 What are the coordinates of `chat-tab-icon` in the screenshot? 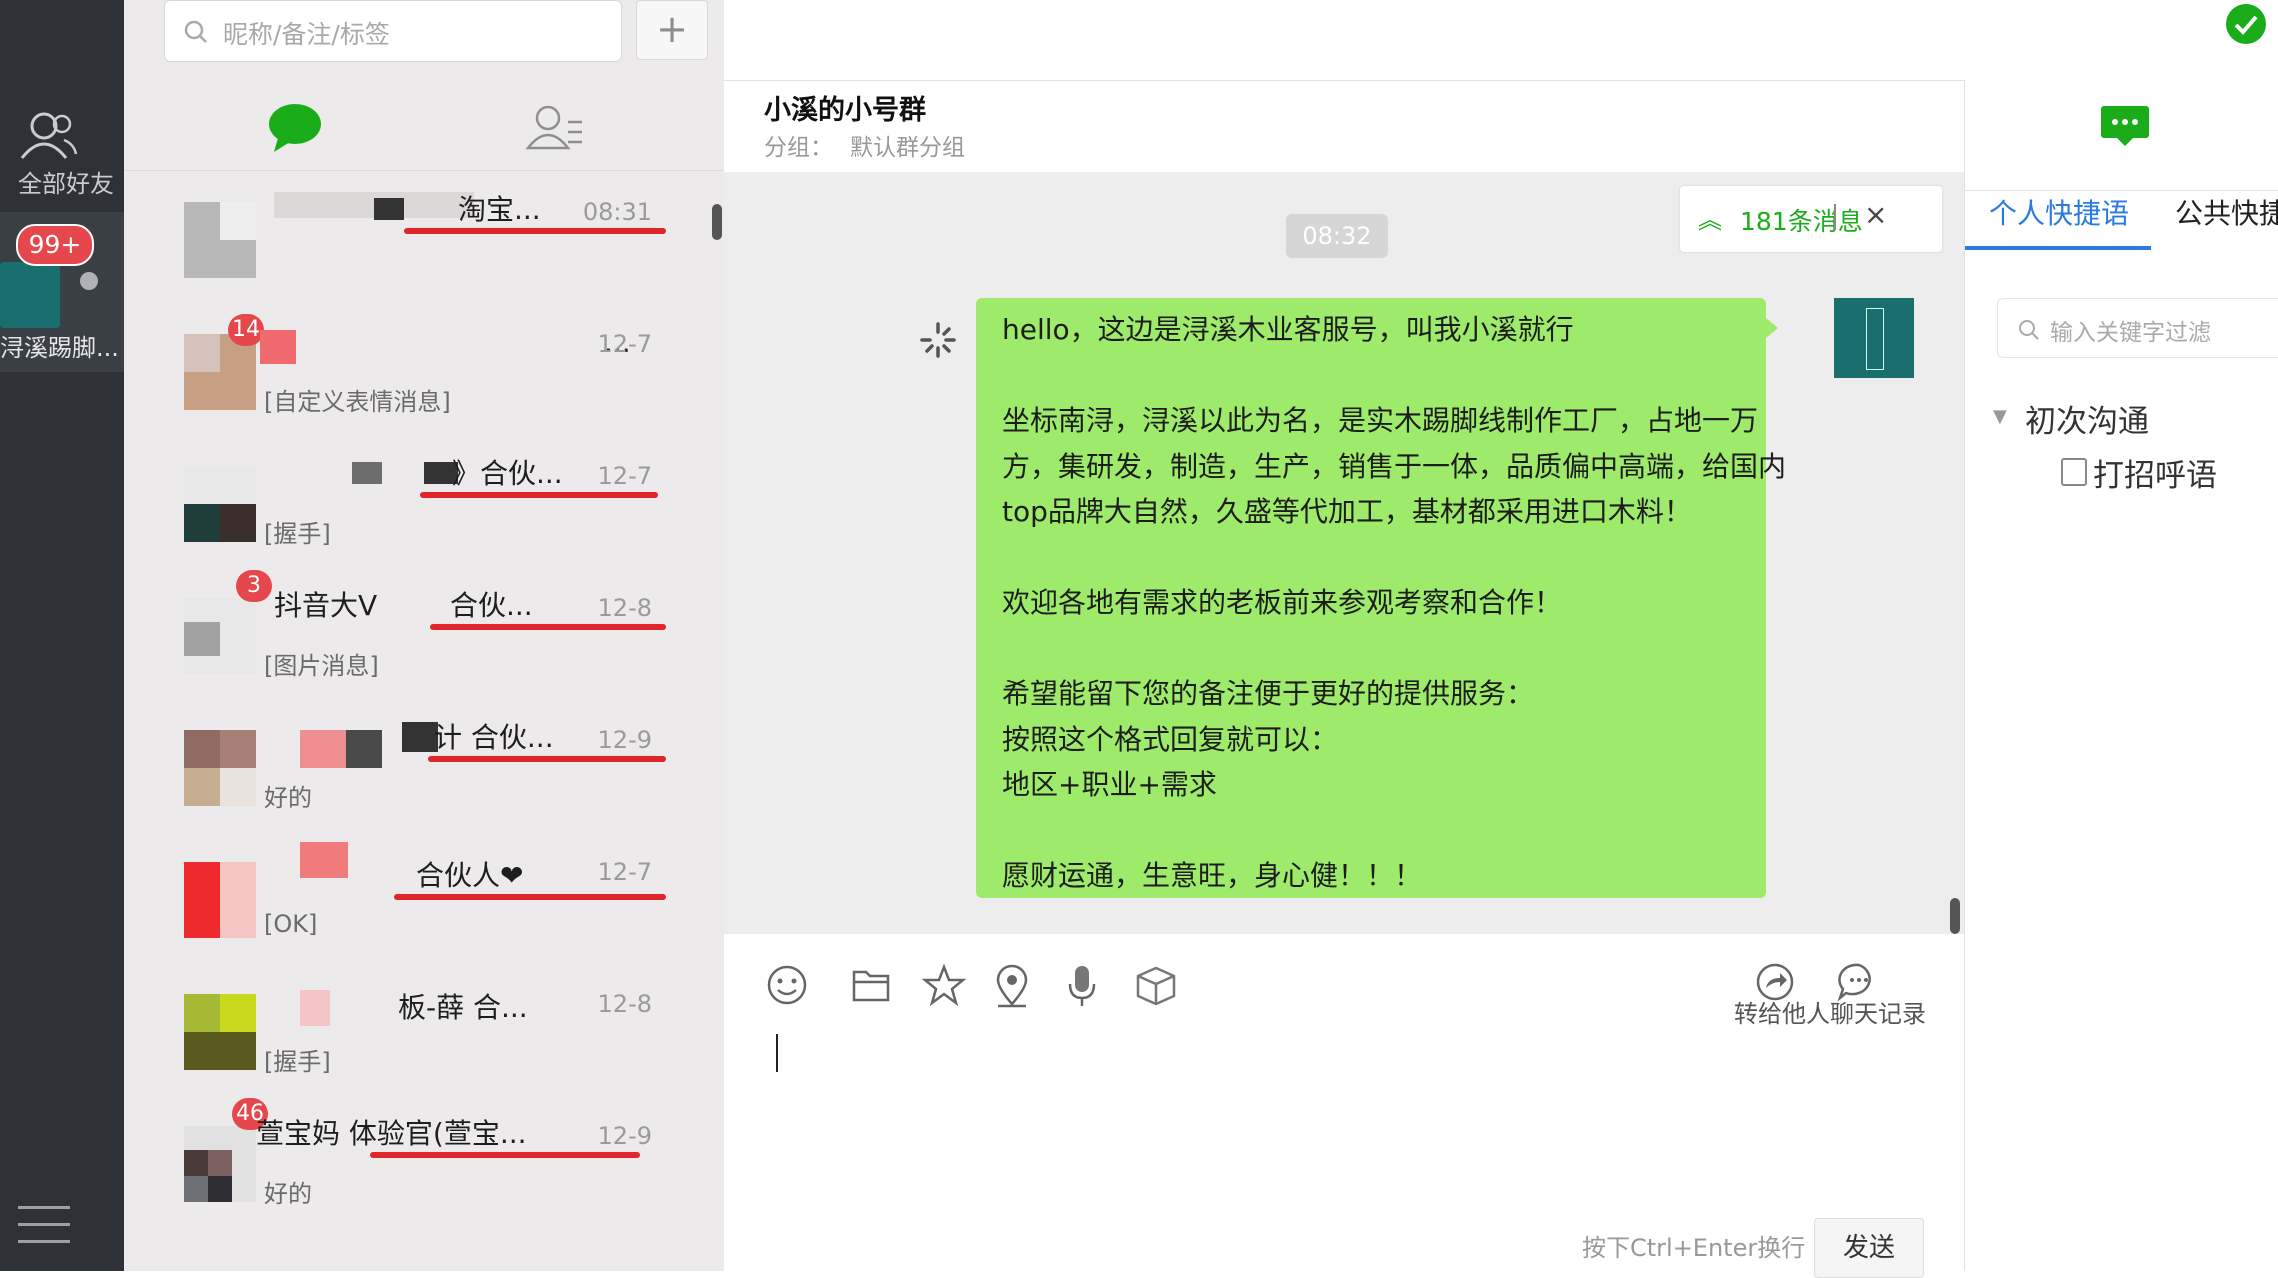 It's located at (295, 128).